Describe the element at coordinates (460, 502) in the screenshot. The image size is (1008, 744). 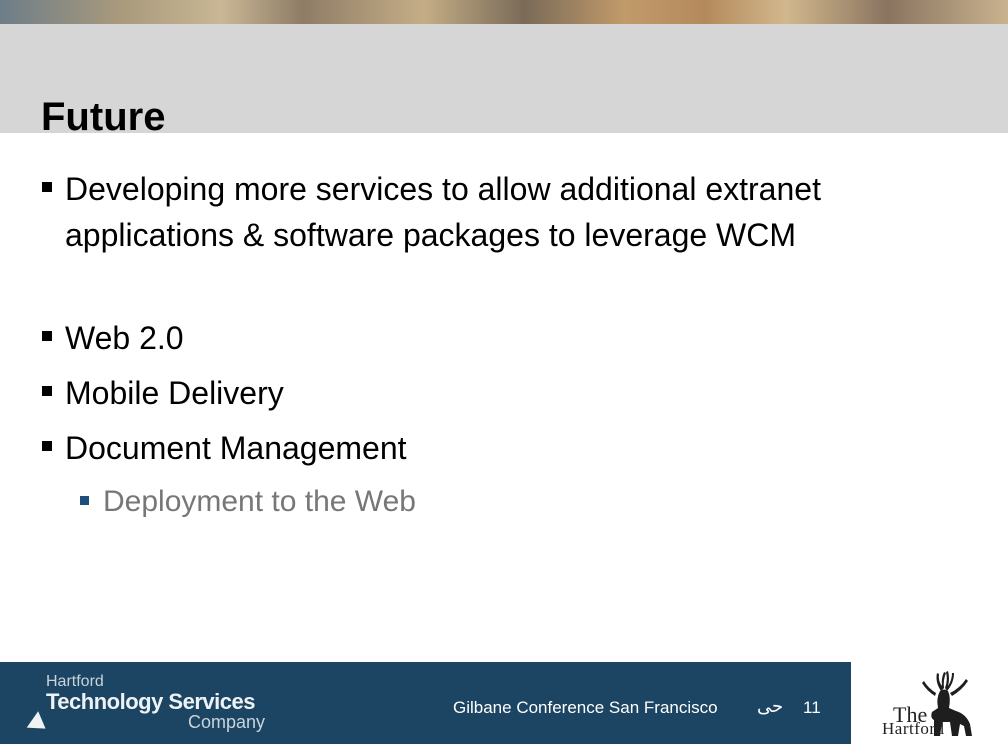
I see `sub-bullet-item: Deployment to the Web` at that location.